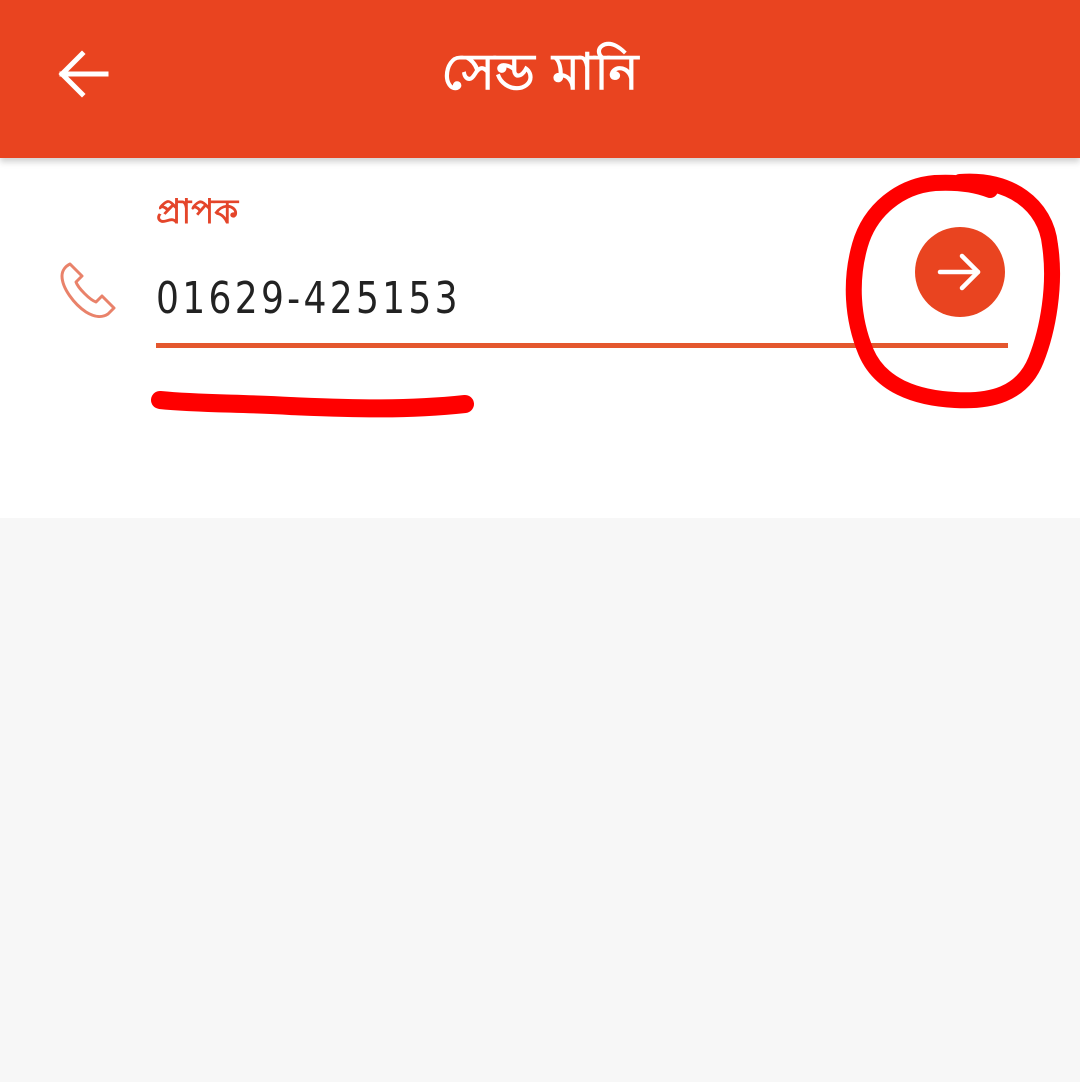 The width and height of the screenshot is (1080, 1082). I want to click on submit-button, so click(960, 272).